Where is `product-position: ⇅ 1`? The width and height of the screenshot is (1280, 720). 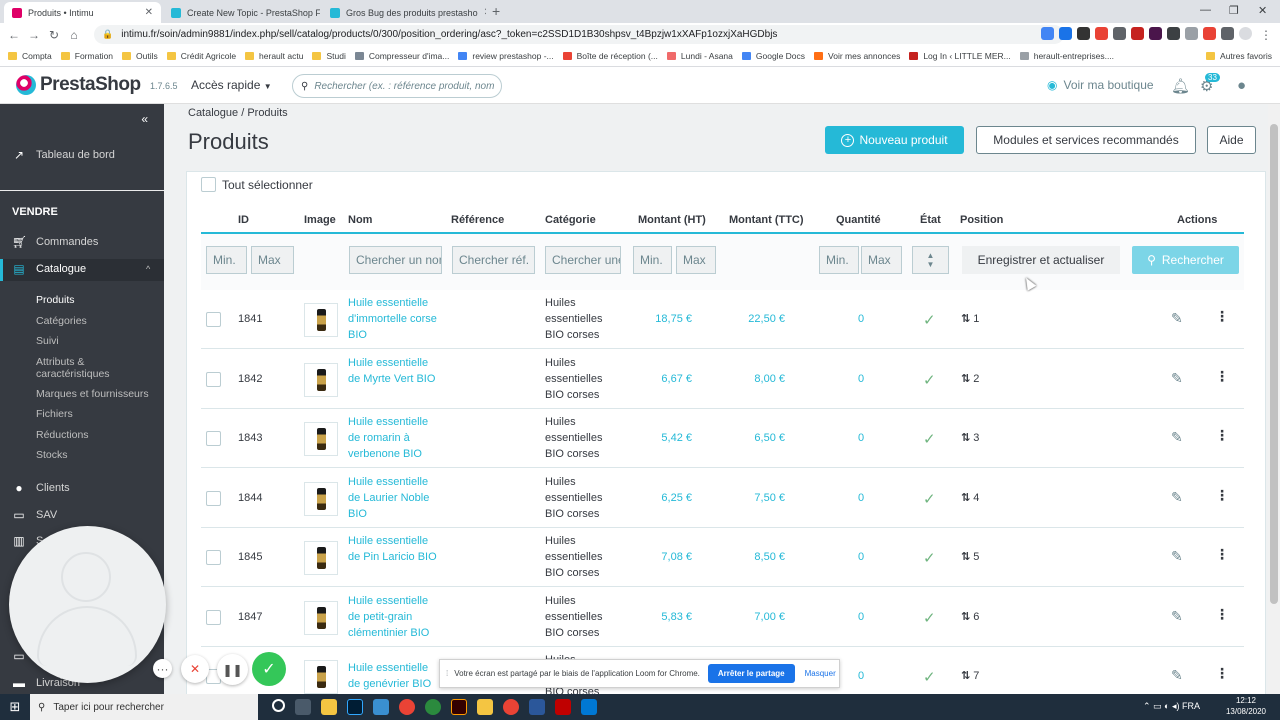
product-position: ⇅ 1 is located at coordinates (970, 318).